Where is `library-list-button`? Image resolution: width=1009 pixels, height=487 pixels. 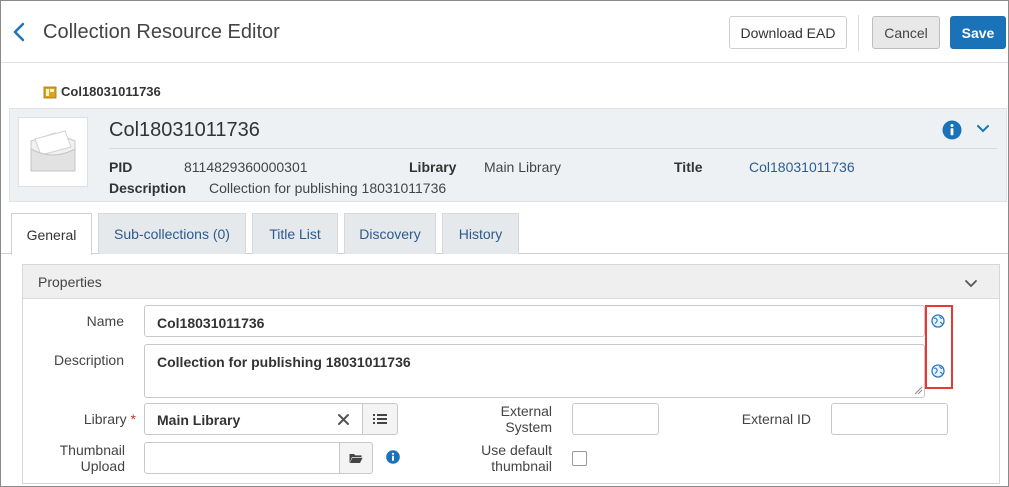 library-list-button is located at coordinates (380, 419).